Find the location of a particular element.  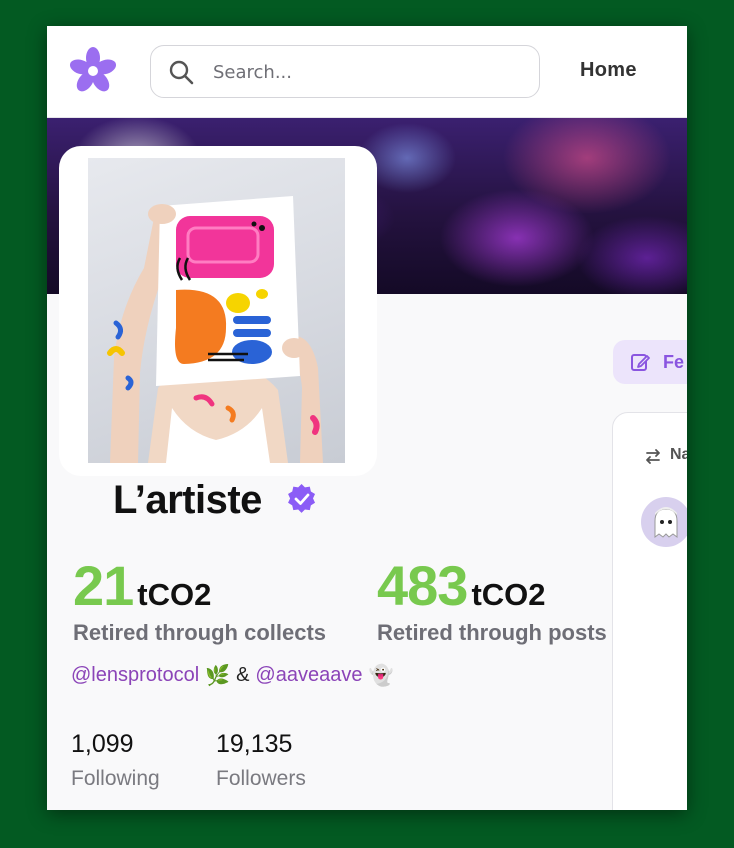

followers-count: 19,135 is located at coordinates (254, 744).